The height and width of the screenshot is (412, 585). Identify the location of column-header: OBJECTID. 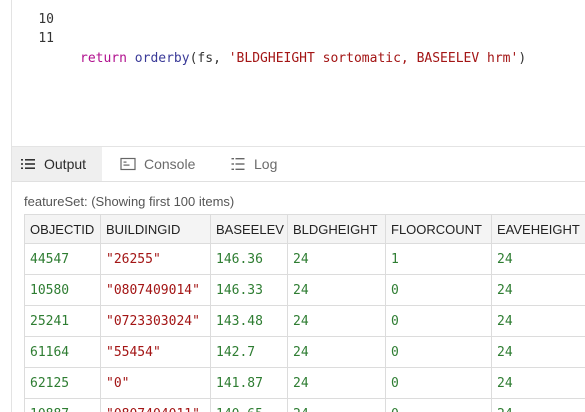
(62, 229).